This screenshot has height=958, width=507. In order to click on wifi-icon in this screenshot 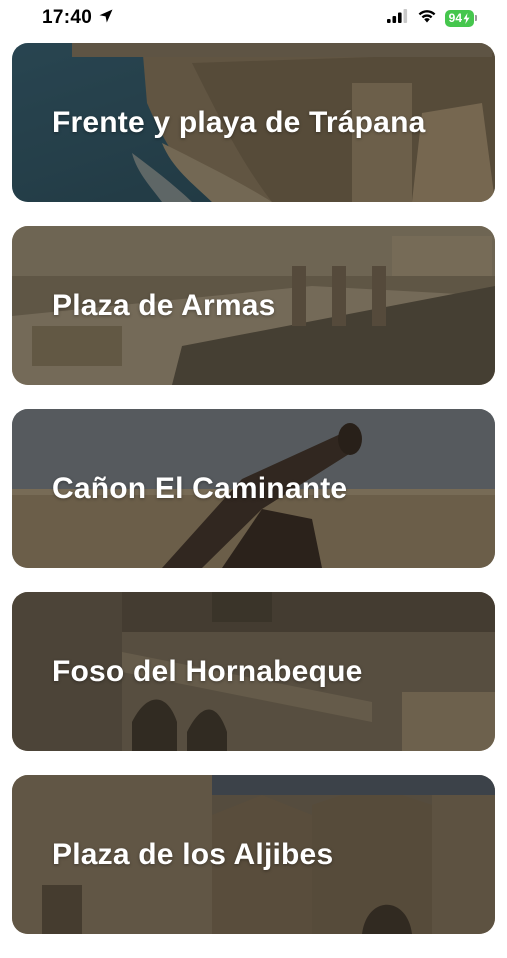, I will do `click(427, 18)`.